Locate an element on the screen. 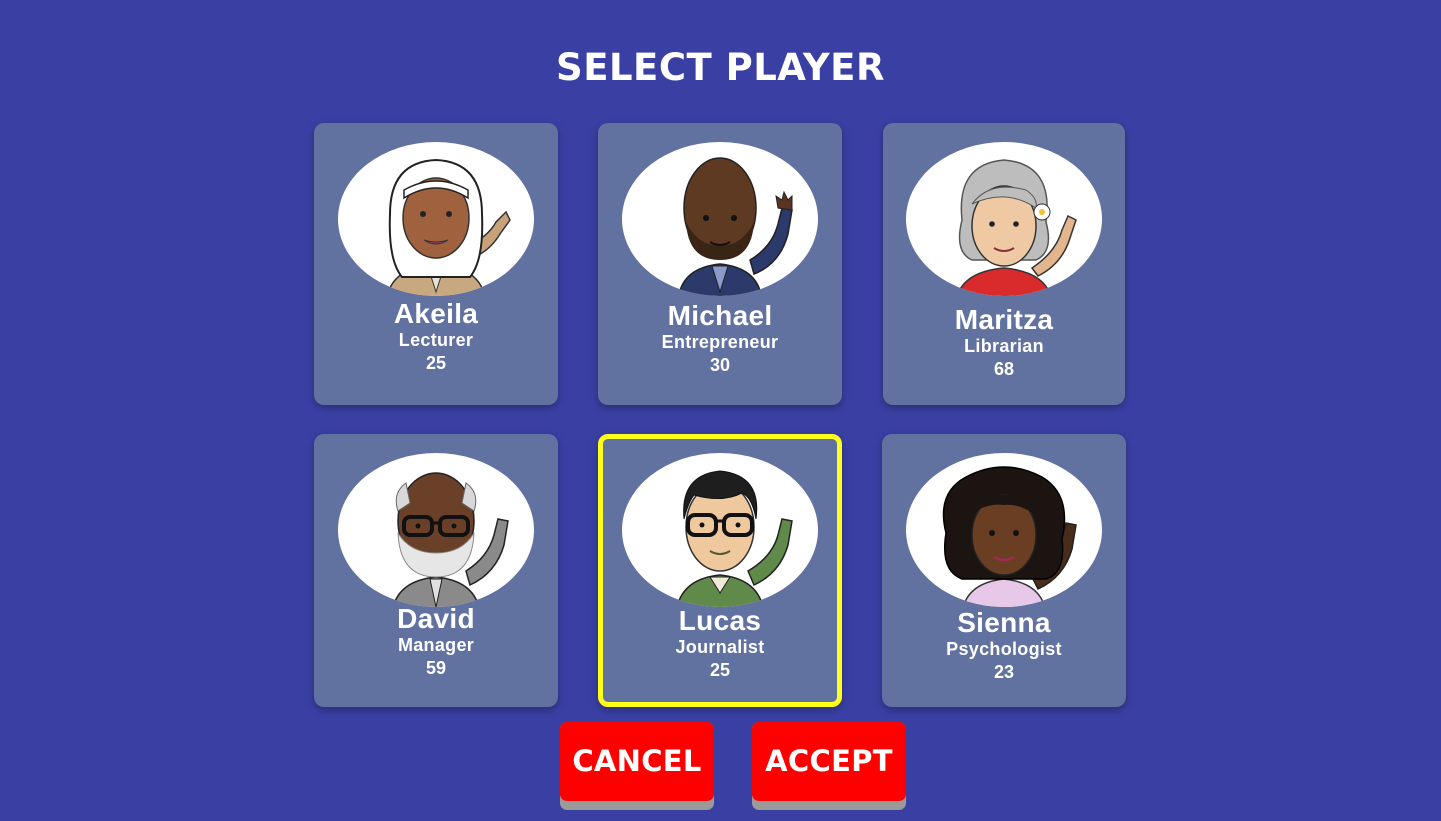  player-card-akeila: Akeila Lecturer 25 is located at coordinates (436, 264).